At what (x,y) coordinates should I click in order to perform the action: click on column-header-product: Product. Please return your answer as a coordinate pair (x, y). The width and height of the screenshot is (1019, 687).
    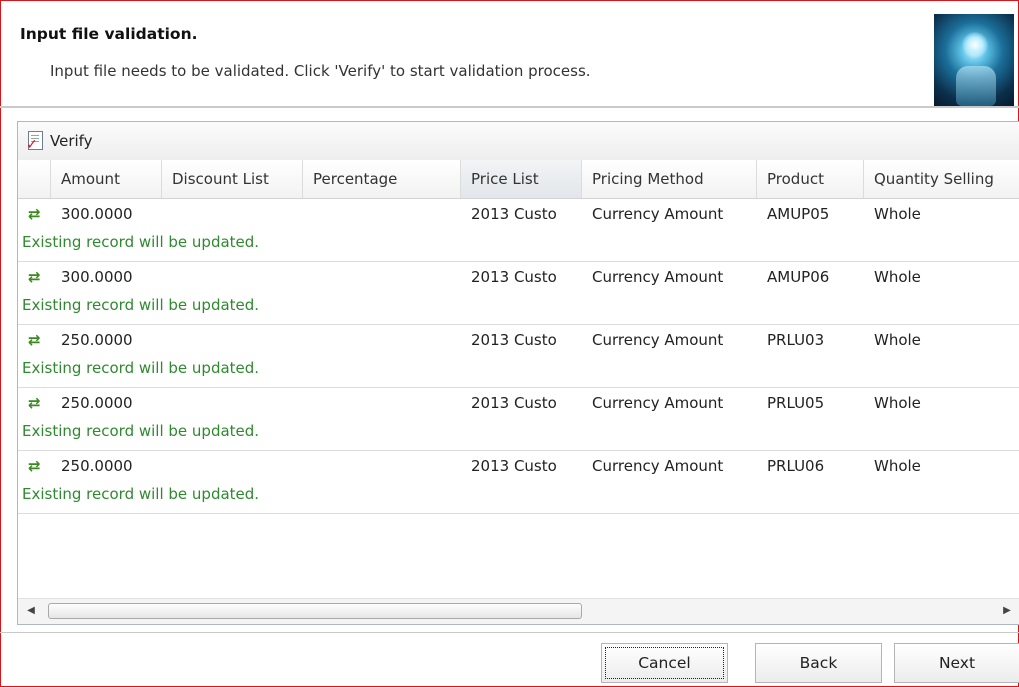
    Looking at the image, I should click on (810, 179).